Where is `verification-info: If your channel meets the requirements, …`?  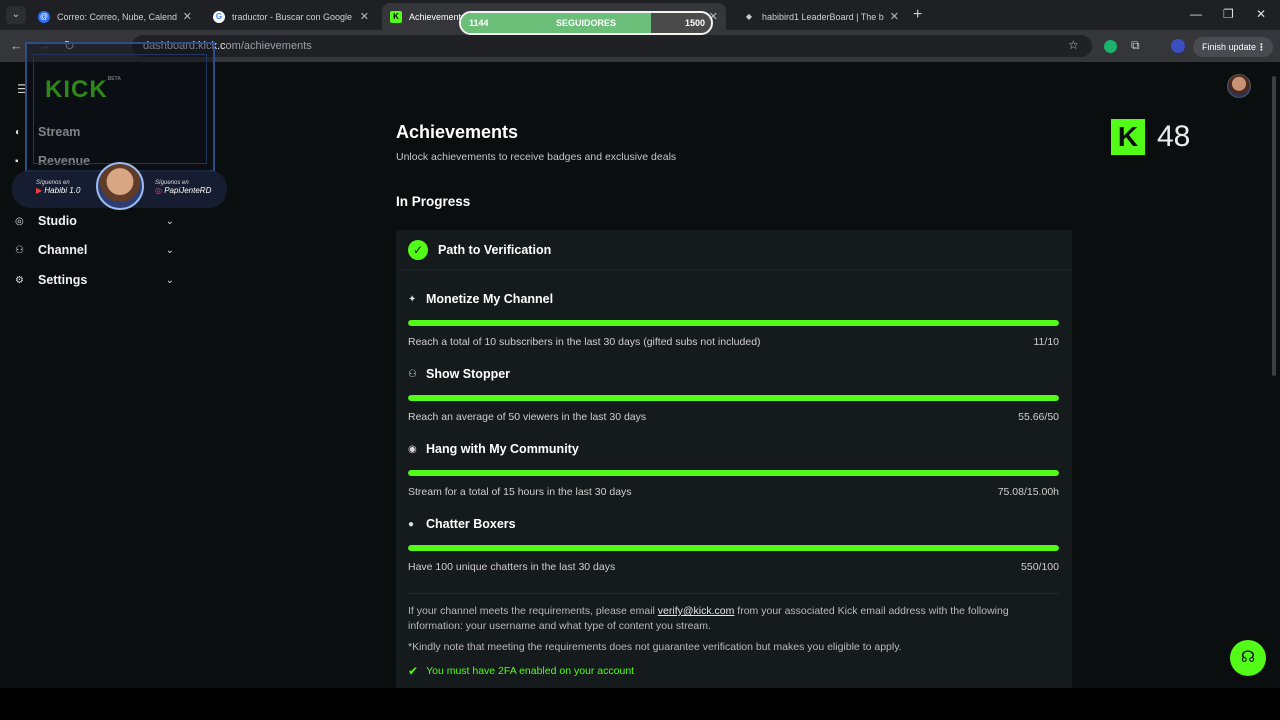 verification-info: If your channel meets the requirements, … is located at coordinates (733, 619).